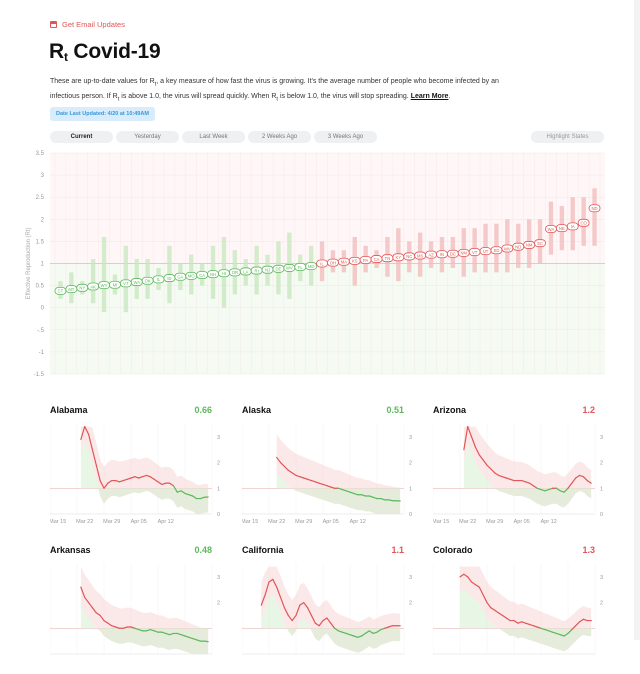 The width and height of the screenshot is (640, 674). I want to click on state-label: DC, so click(453, 254).